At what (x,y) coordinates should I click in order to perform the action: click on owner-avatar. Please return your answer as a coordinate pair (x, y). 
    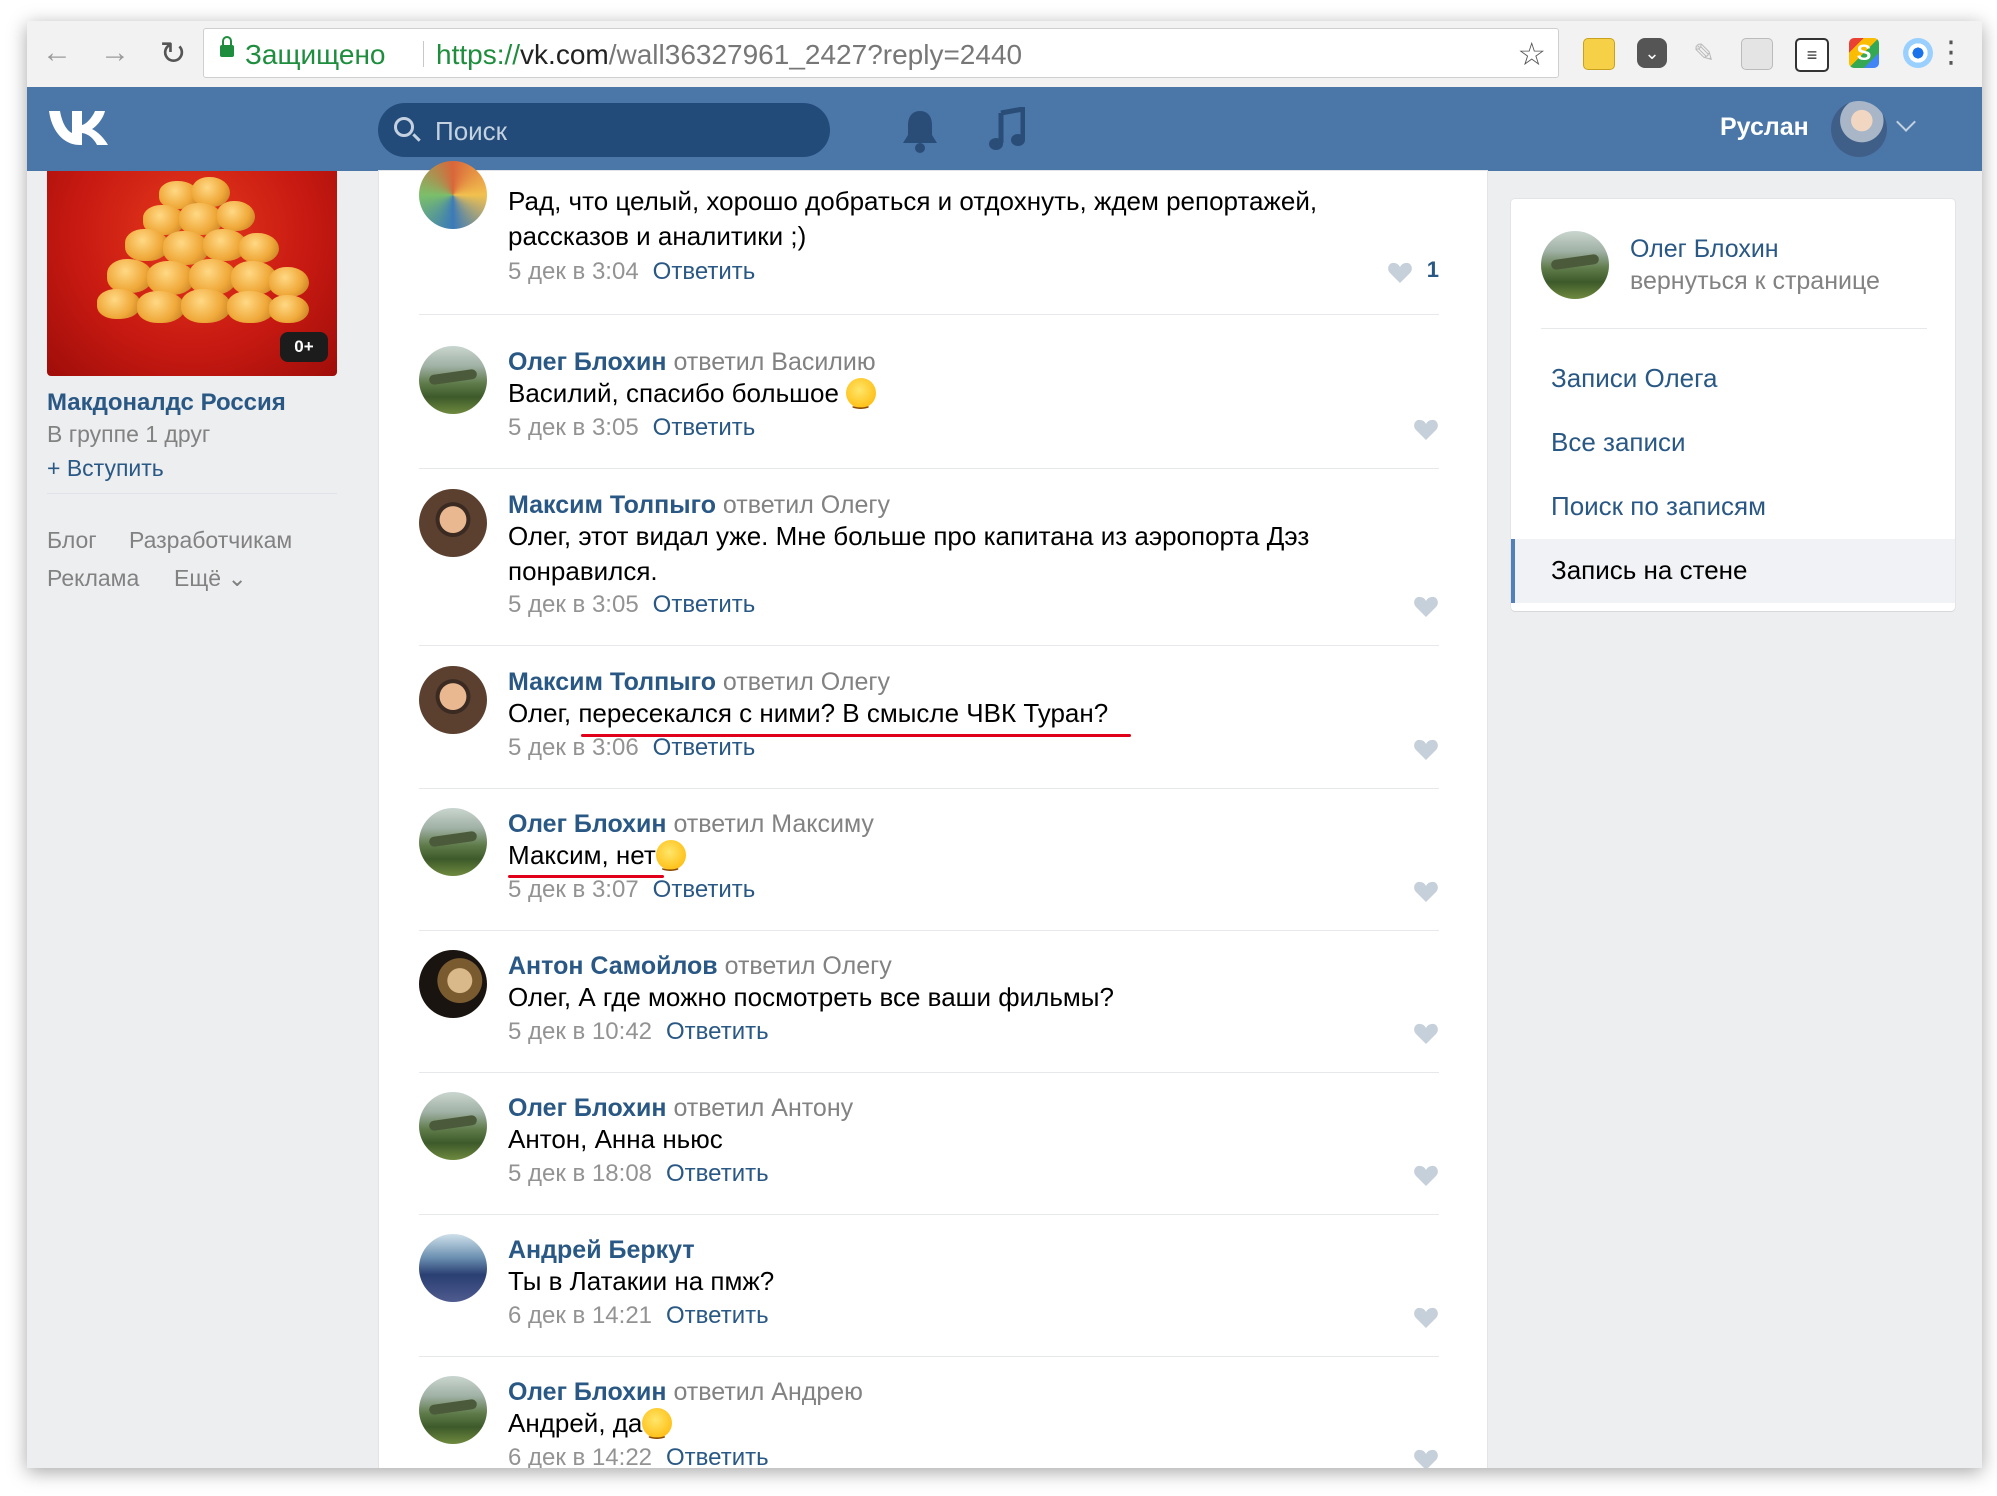
    Looking at the image, I should click on (1575, 265).